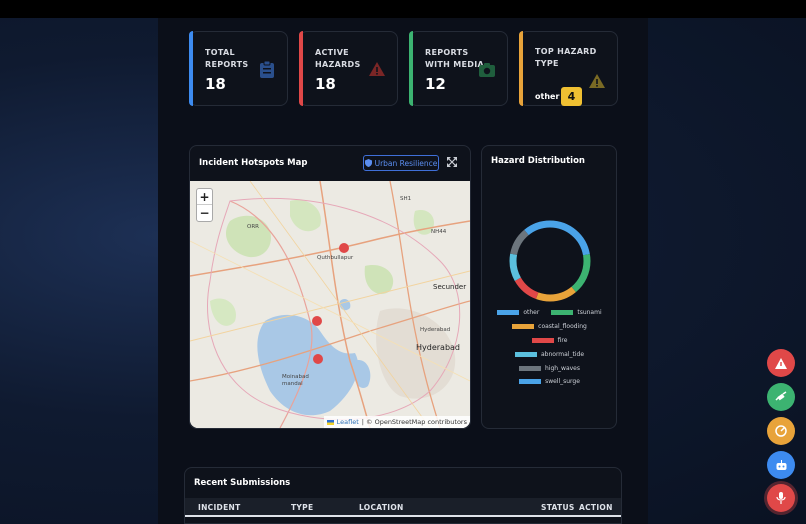 The width and height of the screenshot is (806, 524). I want to click on shield-icon, so click(368, 163).